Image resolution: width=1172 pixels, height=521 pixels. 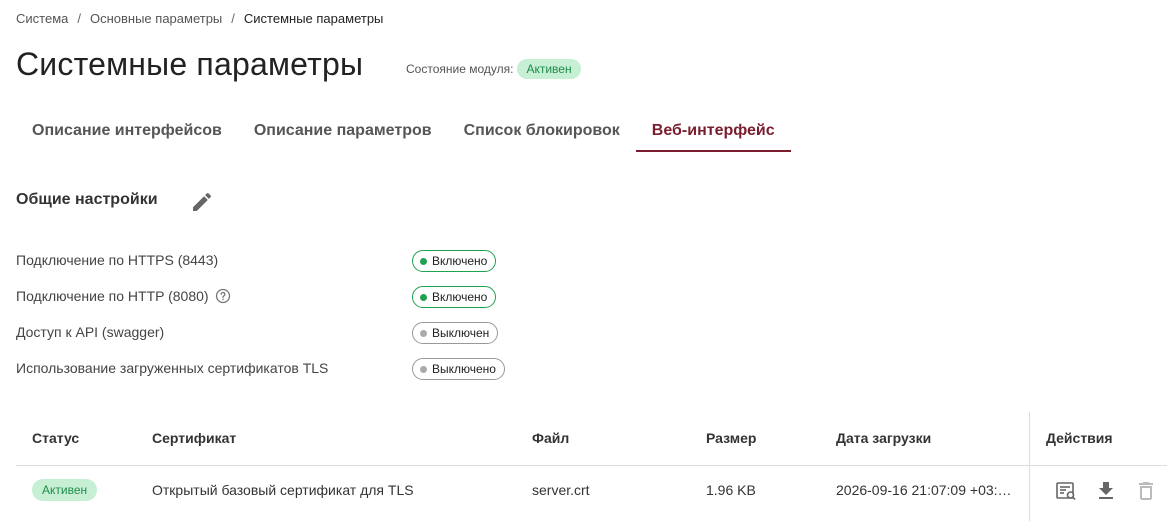 I want to click on tab-blocklist: Список блокировок, so click(x=542, y=132).